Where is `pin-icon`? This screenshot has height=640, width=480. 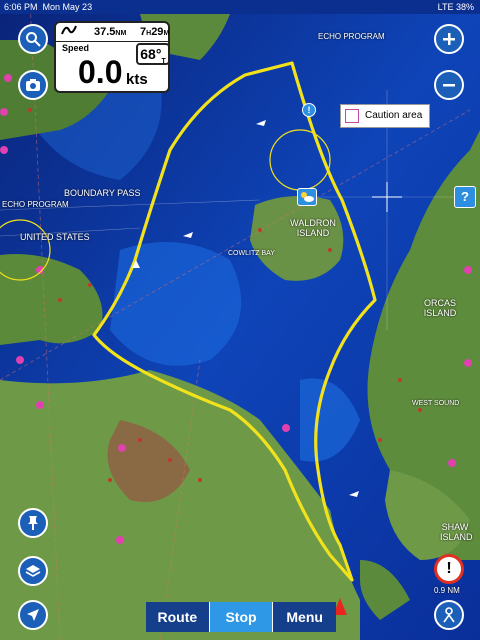 pin-icon is located at coordinates (33, 523).